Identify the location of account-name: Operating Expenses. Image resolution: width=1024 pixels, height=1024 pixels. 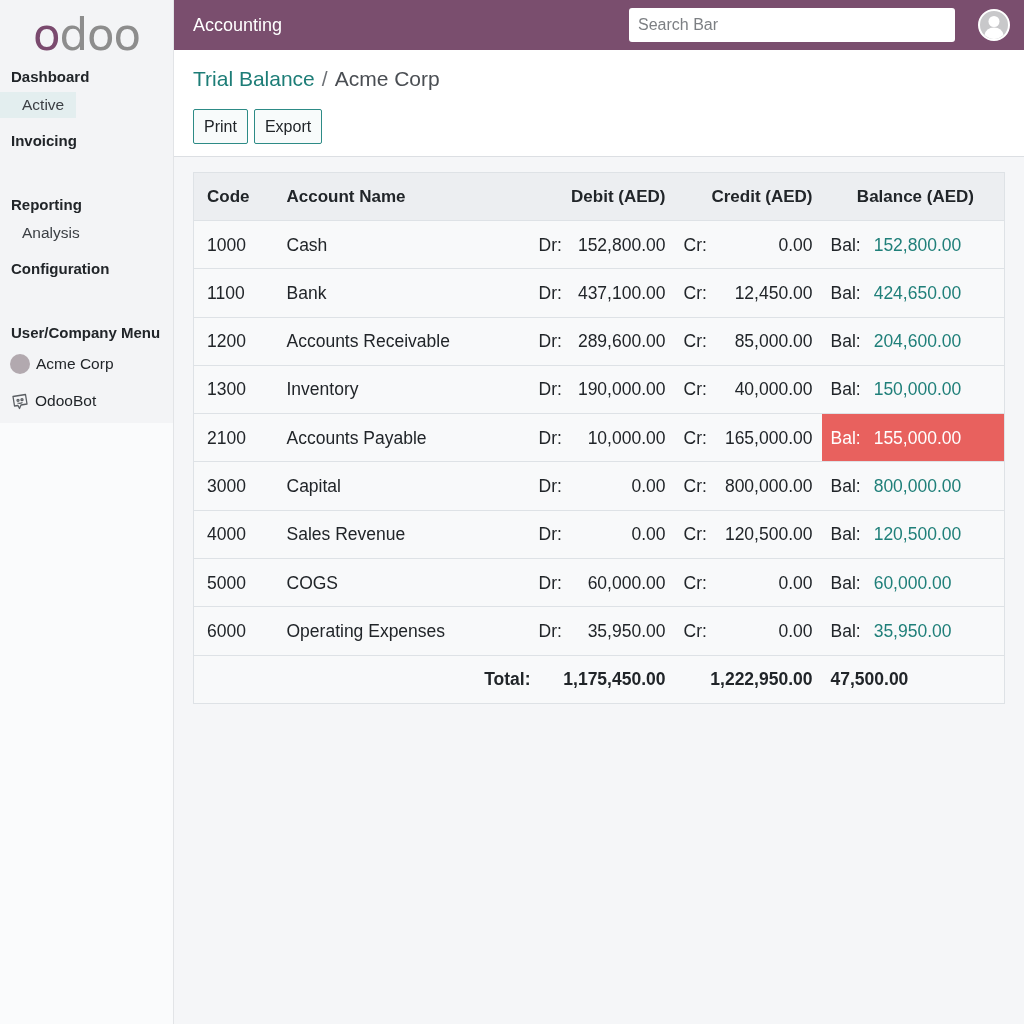
(402, 631).